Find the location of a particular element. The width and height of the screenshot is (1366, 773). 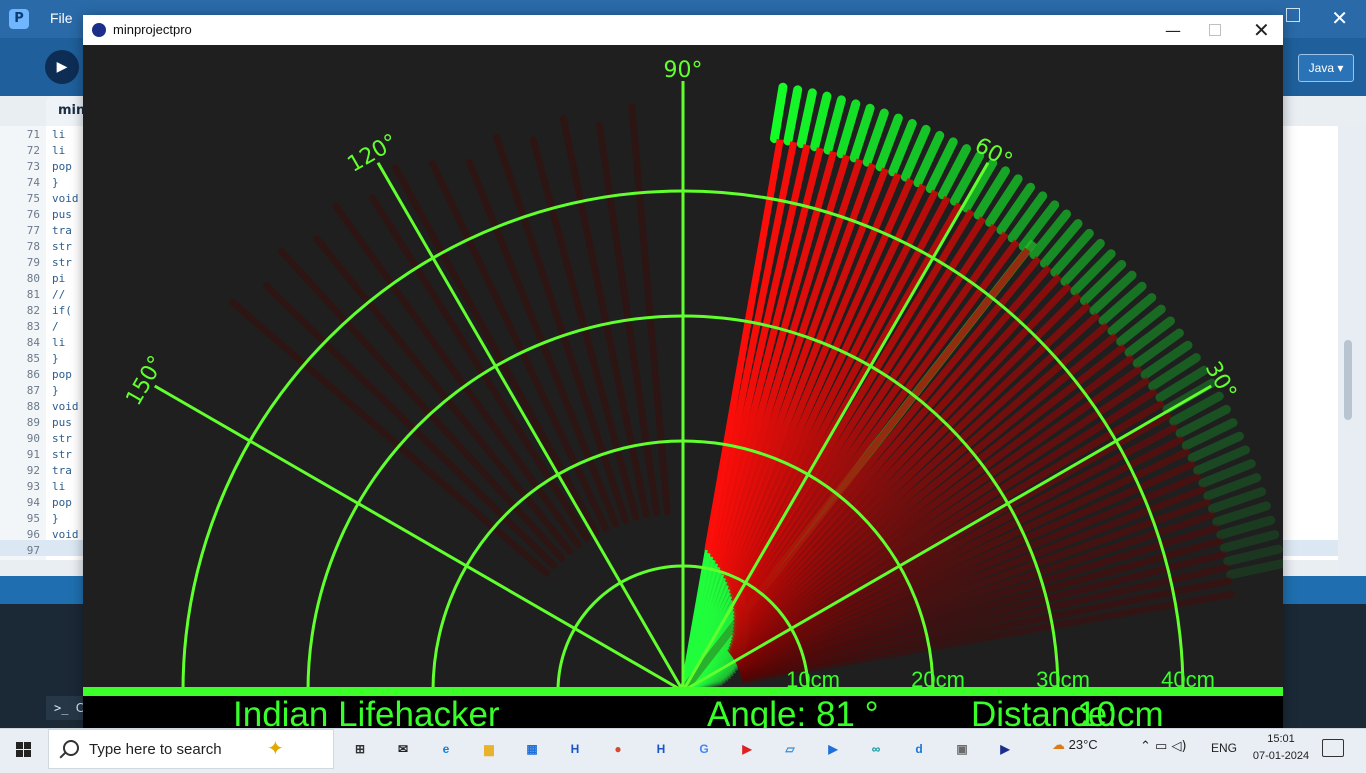

line-number: 72 is located at coordinates (33, 150).